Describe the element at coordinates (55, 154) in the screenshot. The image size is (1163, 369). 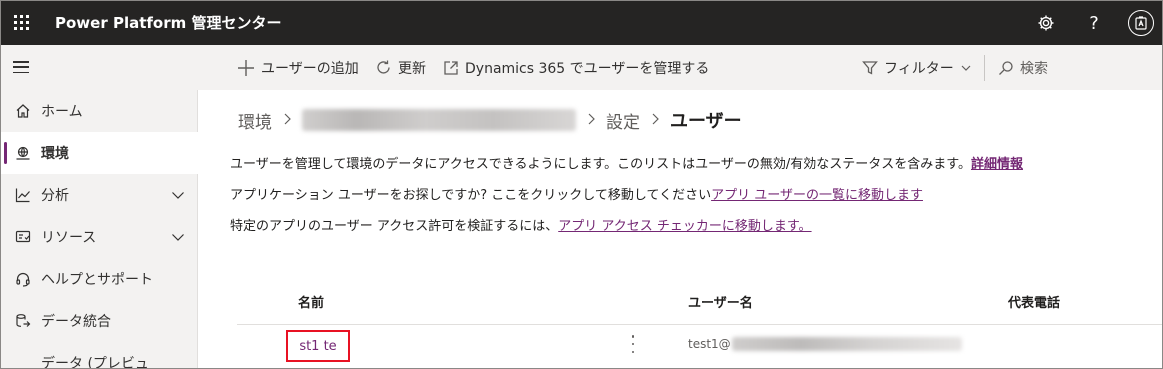
I see `nav-label: 環境` at that location.